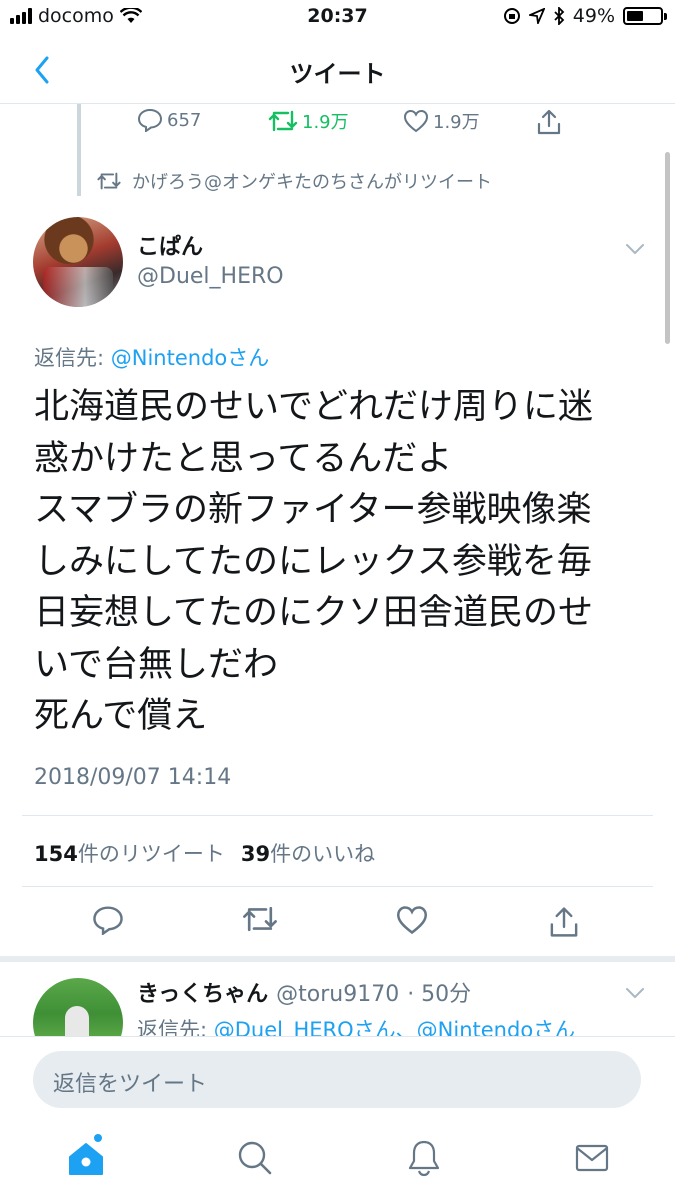  What do you see at coordinates (337, 925) in the screenshot?
I see `tweet-actions` at bounding box center [337, 925].